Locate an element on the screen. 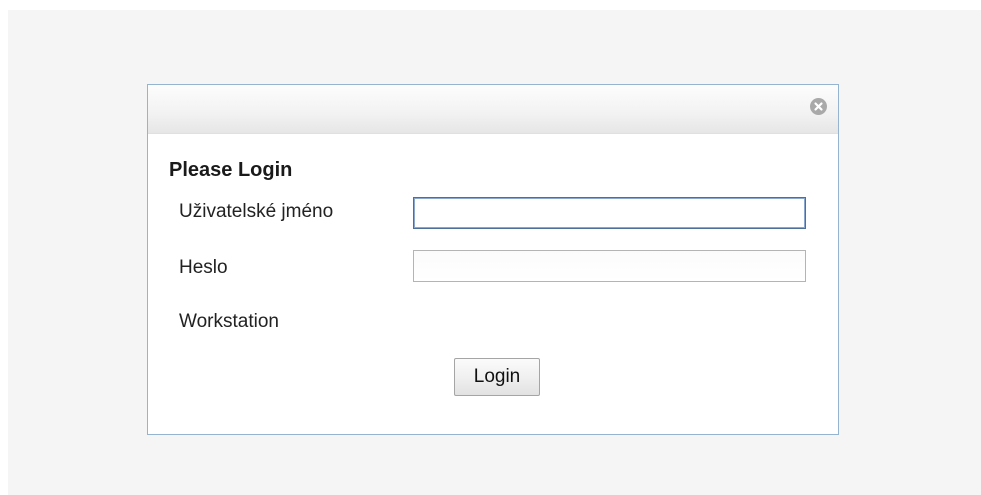 Image resolution: width=981 pixels, height=495 pixels. workstation-label: Workstation is located at coordinates (229, 321).